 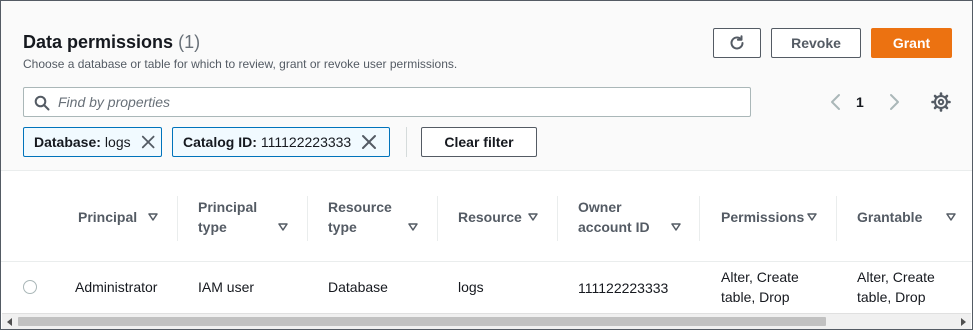 I want to click on revoke-button: Revoke, so click(x=816, y=43).